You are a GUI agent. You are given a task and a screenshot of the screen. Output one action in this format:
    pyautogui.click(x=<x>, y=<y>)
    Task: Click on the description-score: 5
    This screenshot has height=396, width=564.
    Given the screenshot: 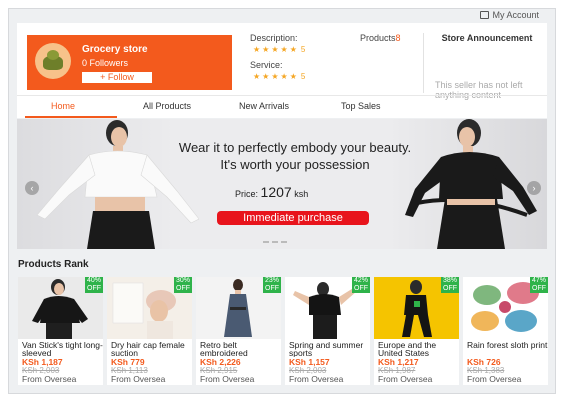 What is the action you would take?
    pyautogui.click(x=303, y=49)
    